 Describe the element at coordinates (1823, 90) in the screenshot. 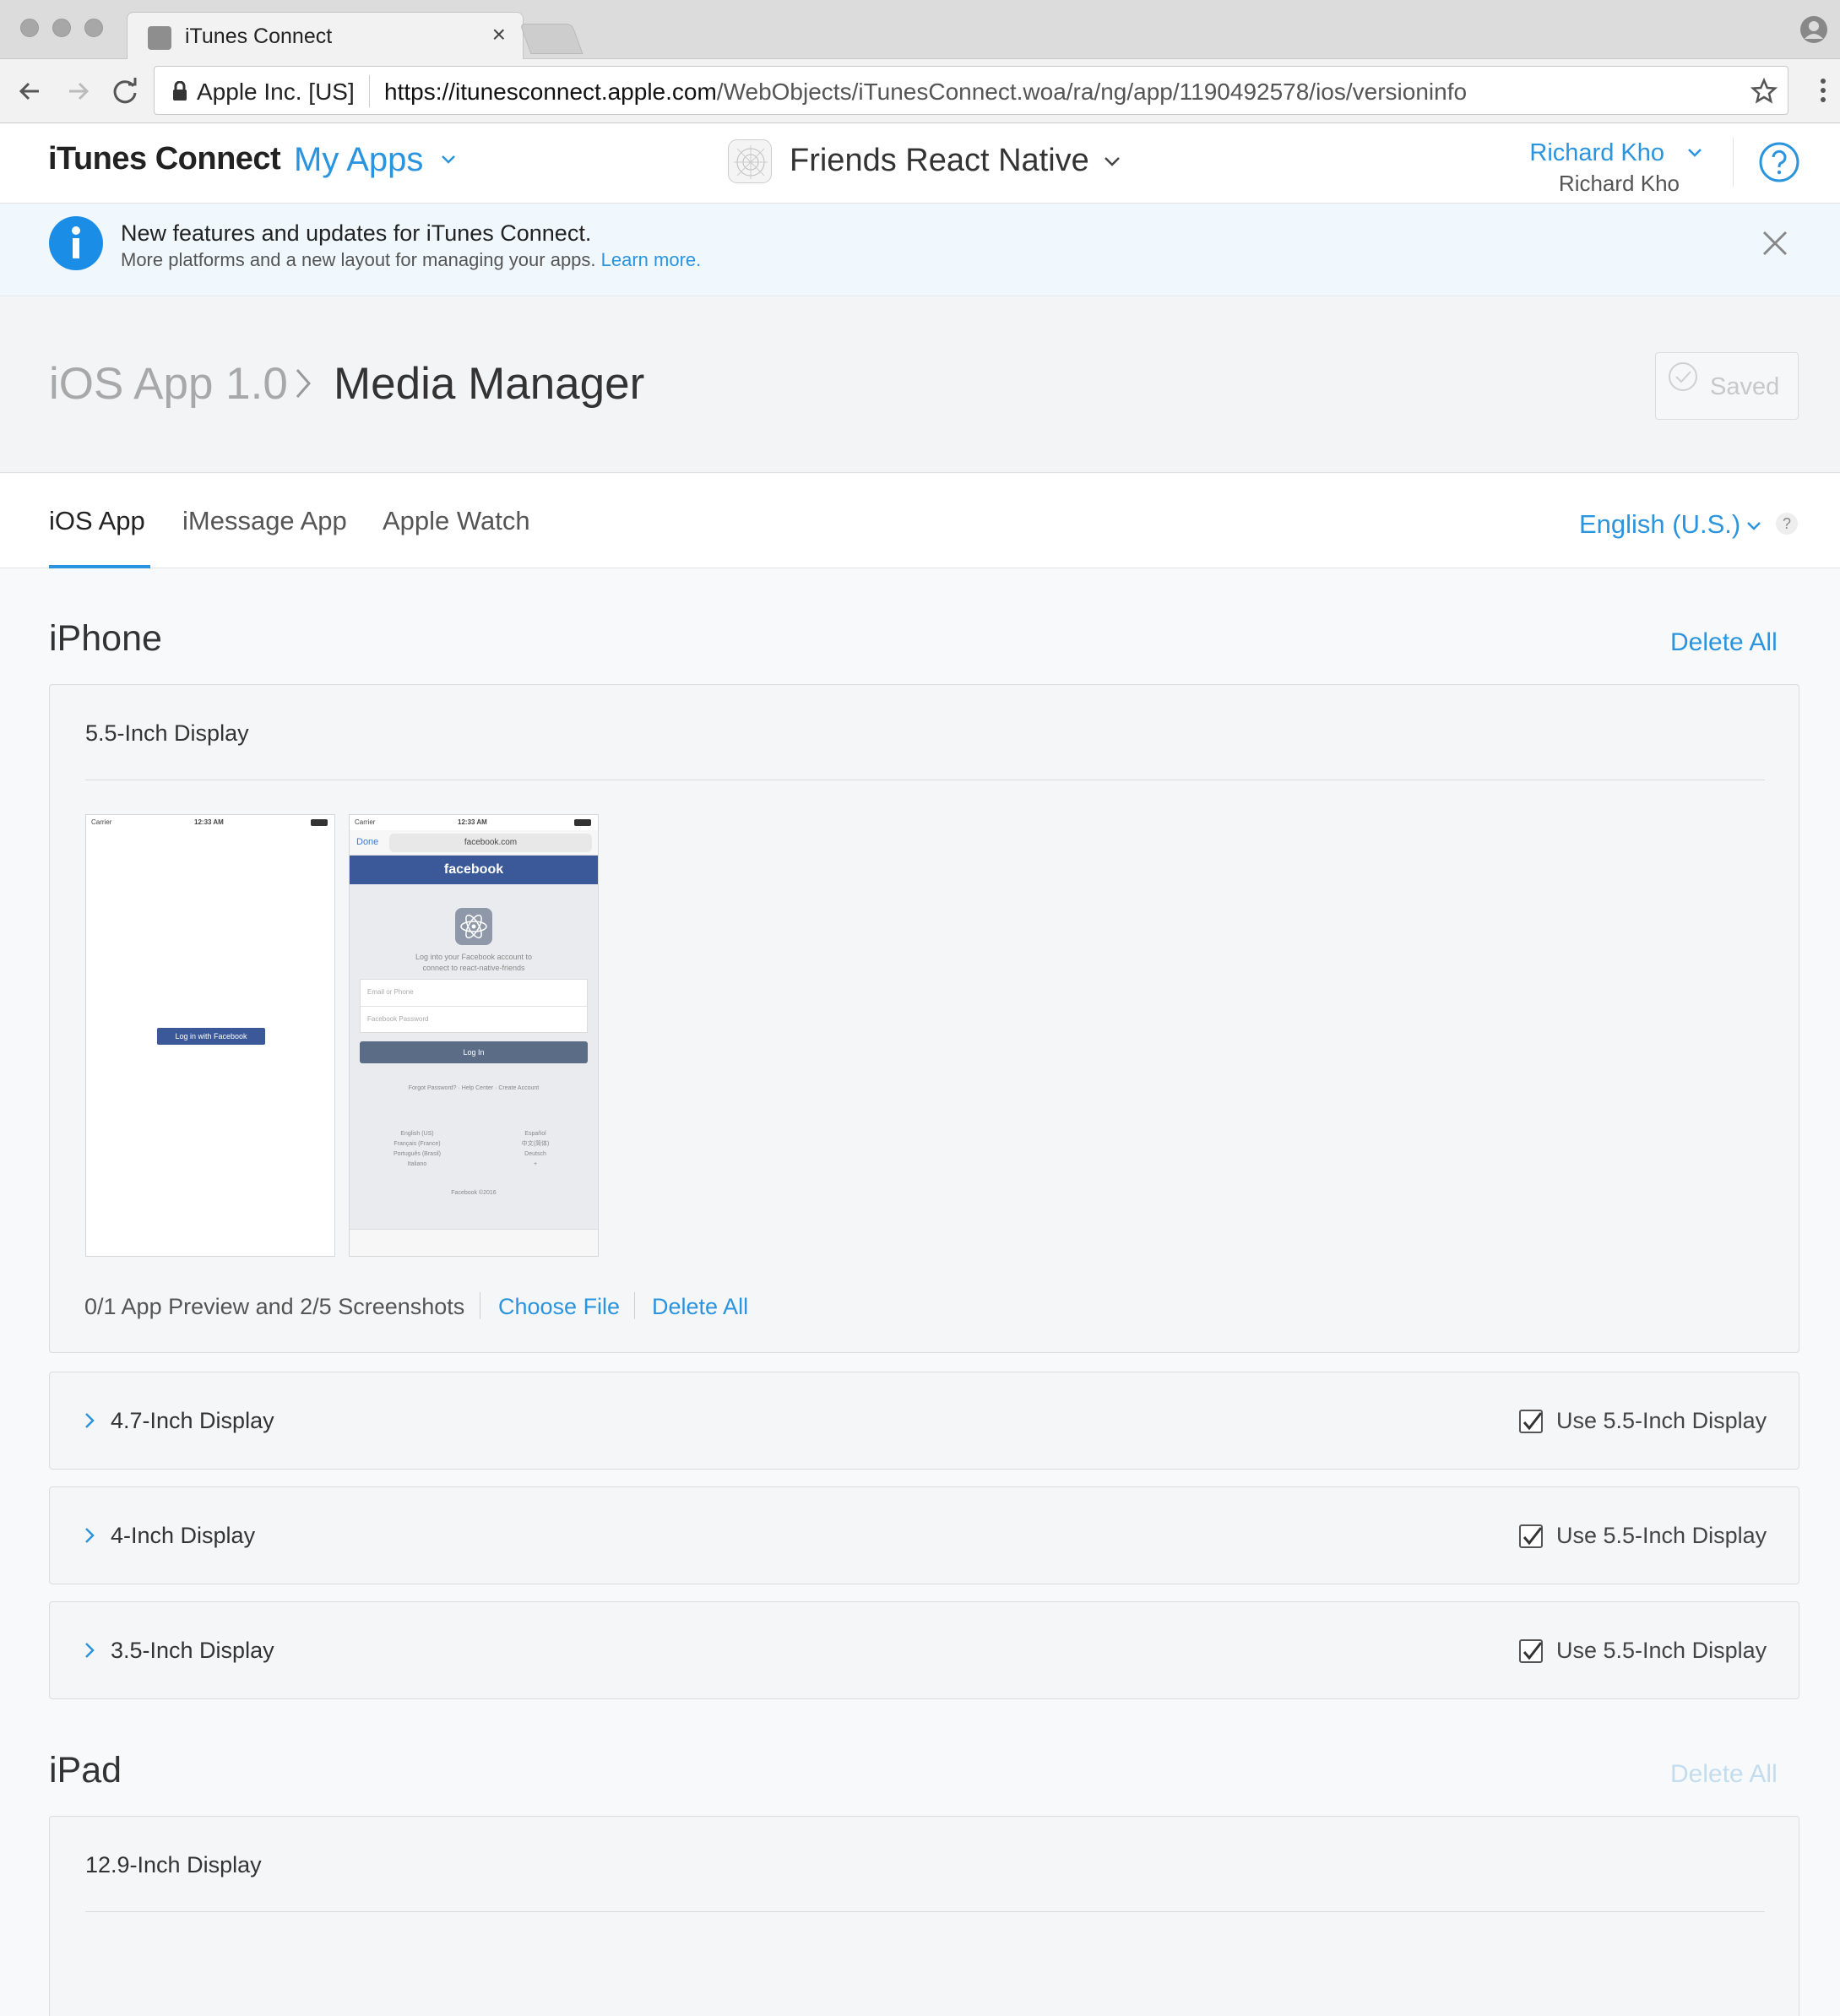

I see `menu-icon` at that location.